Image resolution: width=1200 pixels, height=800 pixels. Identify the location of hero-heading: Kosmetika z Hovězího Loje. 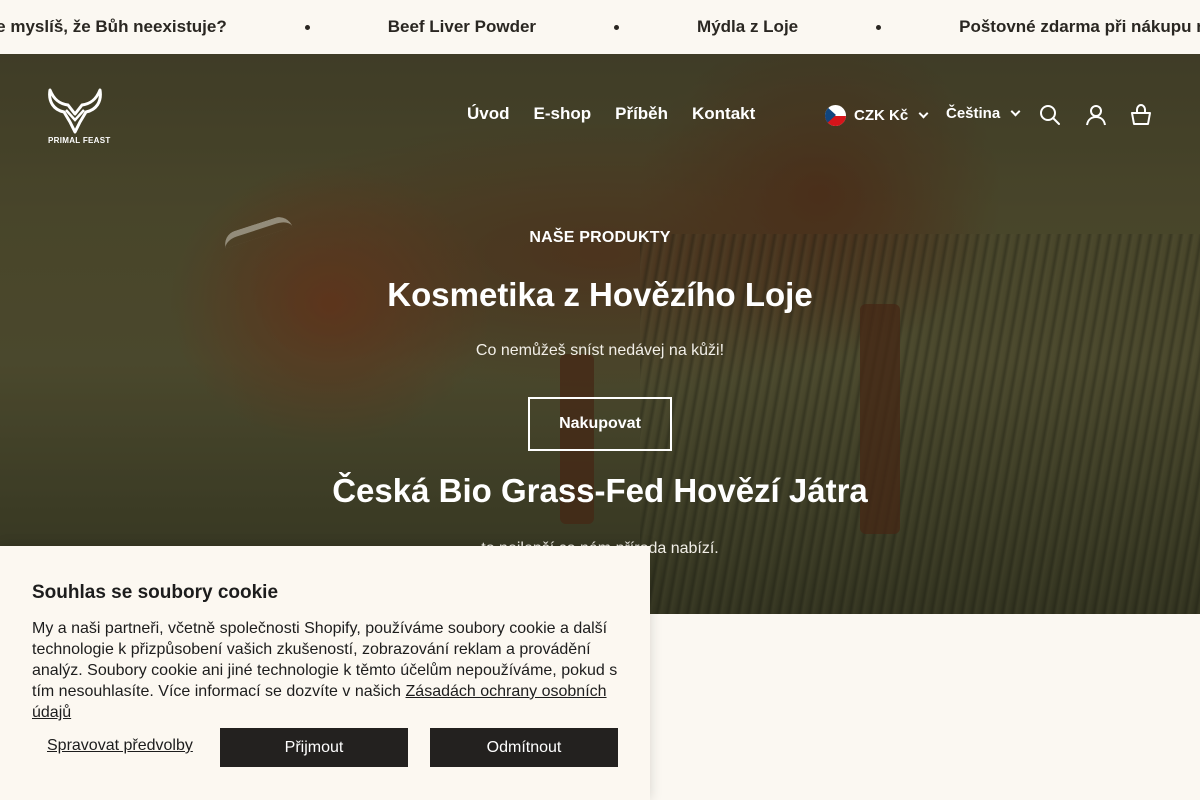
(600, 294).